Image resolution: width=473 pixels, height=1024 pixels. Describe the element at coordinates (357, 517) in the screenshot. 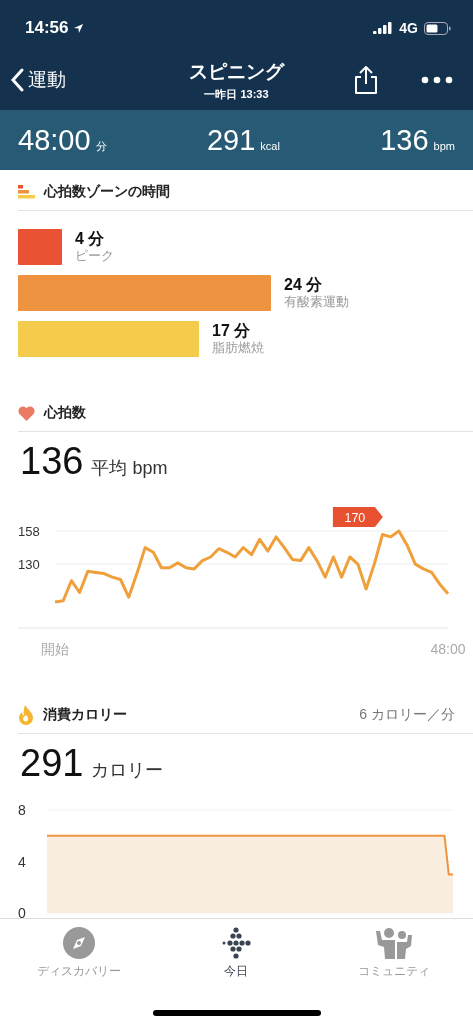

I see `peak-badge: 170` at that location.